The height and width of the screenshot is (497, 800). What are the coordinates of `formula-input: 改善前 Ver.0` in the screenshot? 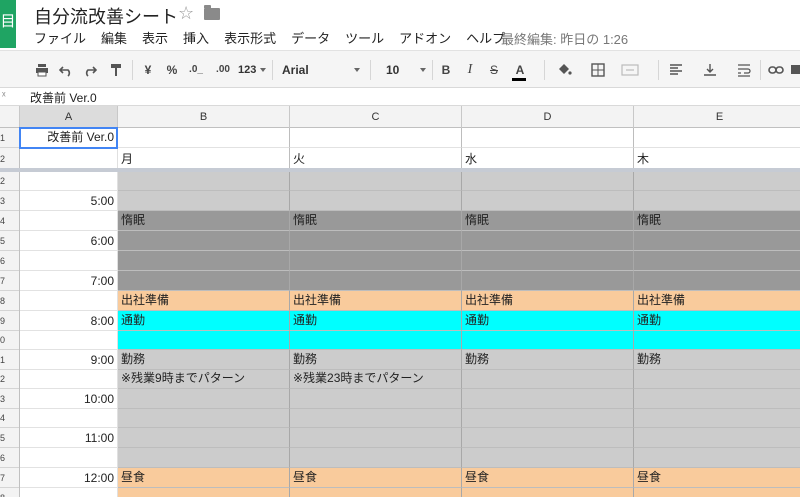 It's located at (63, 97).